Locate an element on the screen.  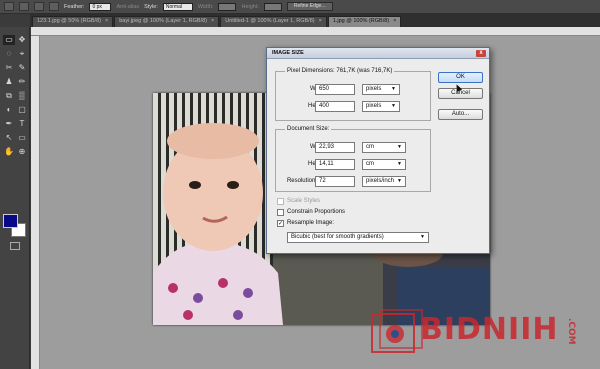
quick-mask-icon is located at coordinates (15, 246).